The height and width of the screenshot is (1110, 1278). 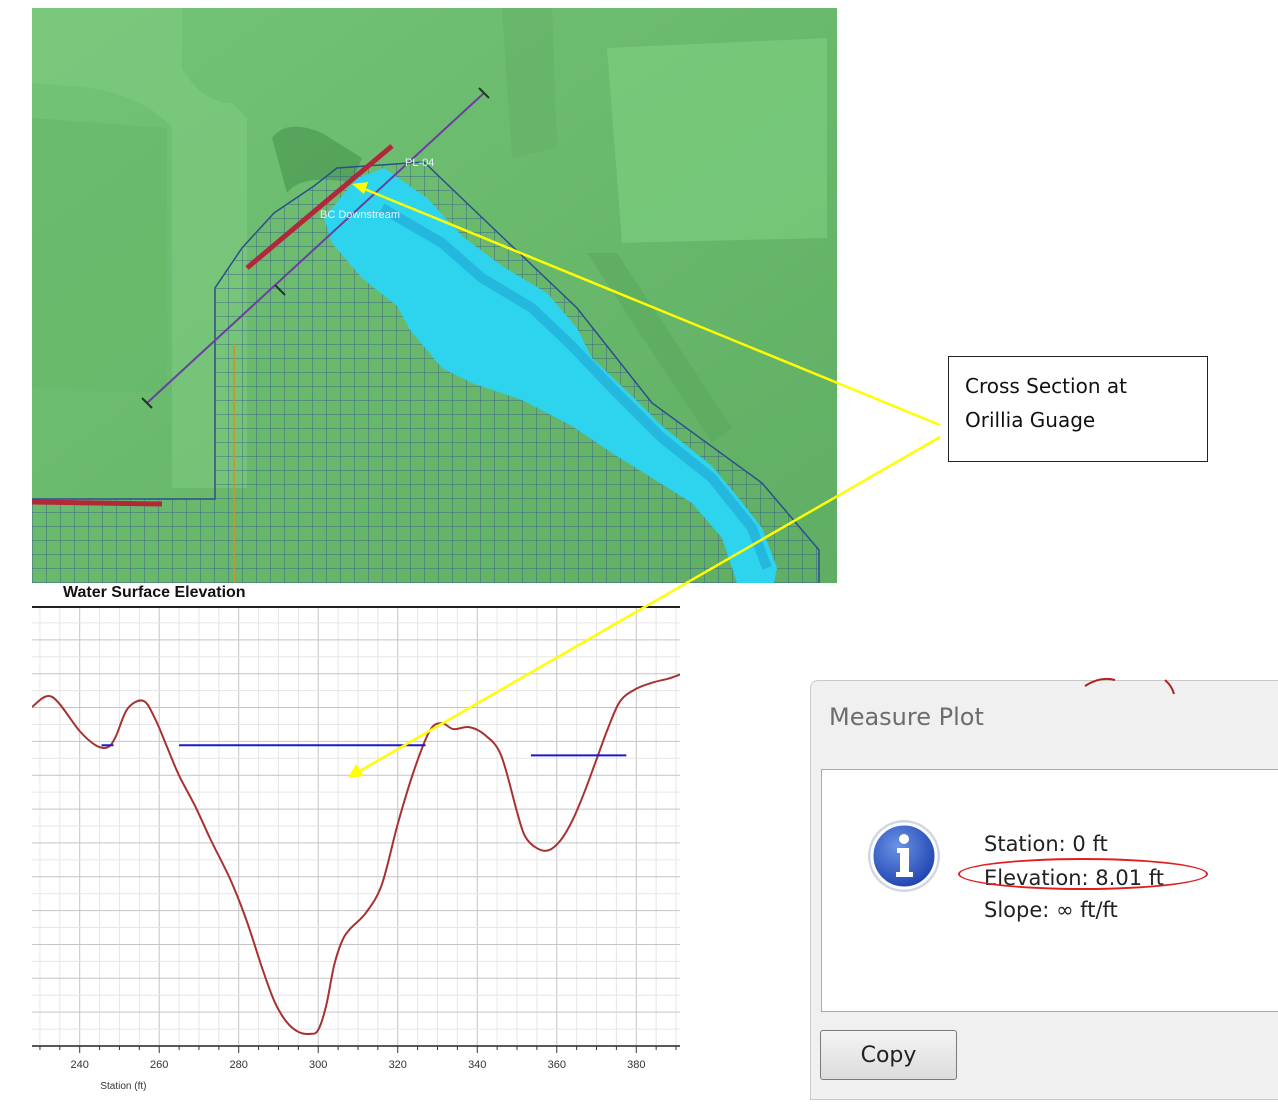 What do you see at coordinates (477, 1065) in the screenshot?
I see `x-tick-label: 340` at bounding box center [477, 1065].